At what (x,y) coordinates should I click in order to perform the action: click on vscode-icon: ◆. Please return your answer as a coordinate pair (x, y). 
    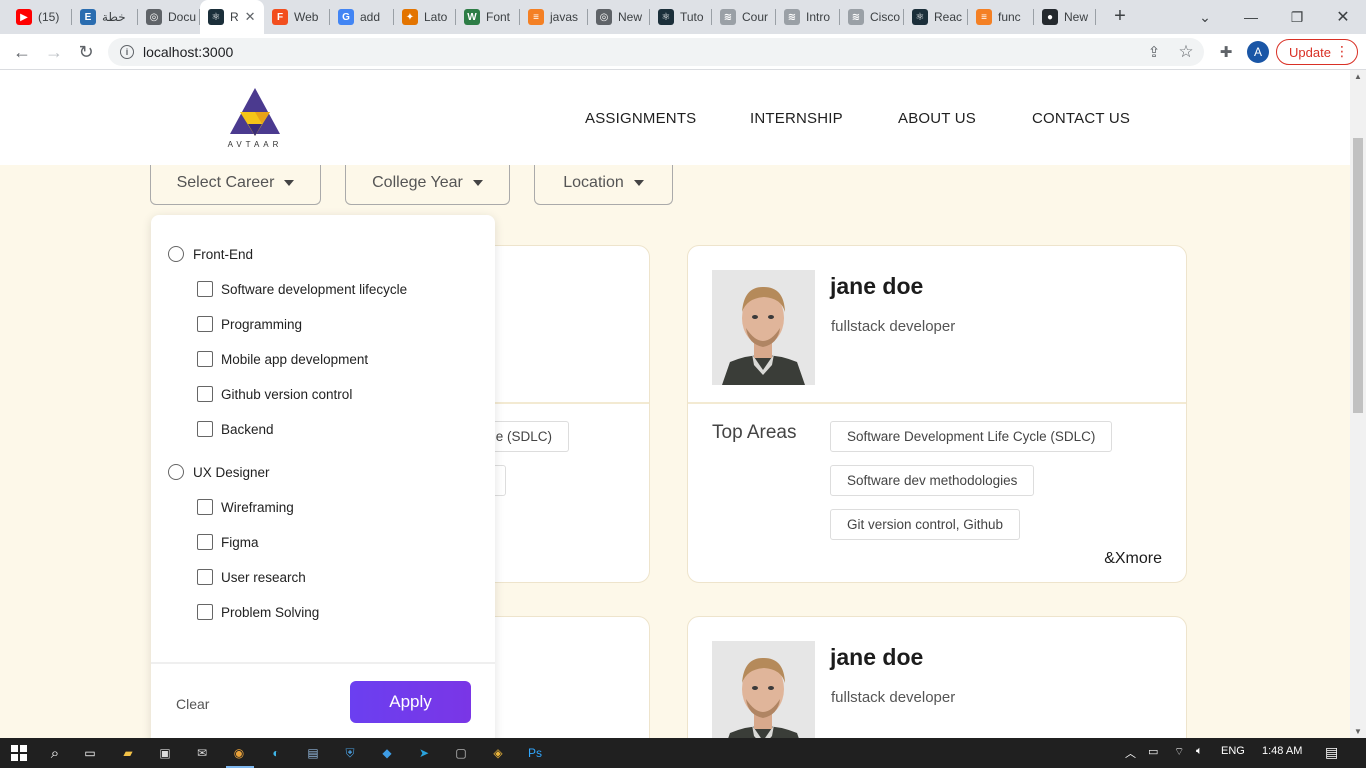
    Looking at the image, I should click on (387, 753).